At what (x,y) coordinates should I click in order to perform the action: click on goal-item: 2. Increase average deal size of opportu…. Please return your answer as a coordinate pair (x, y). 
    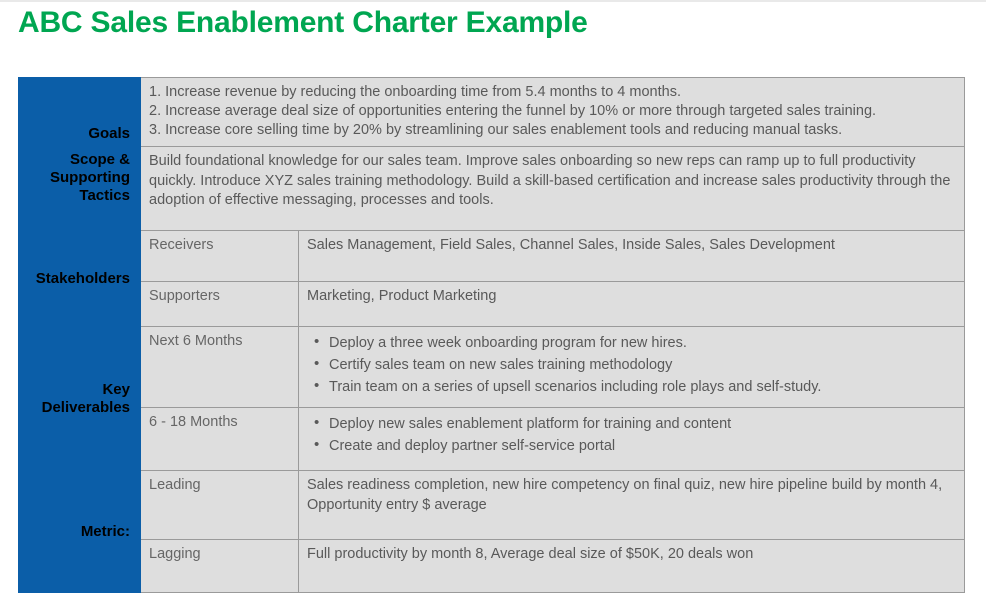
    Looking at the image, I should click on (513, 111).